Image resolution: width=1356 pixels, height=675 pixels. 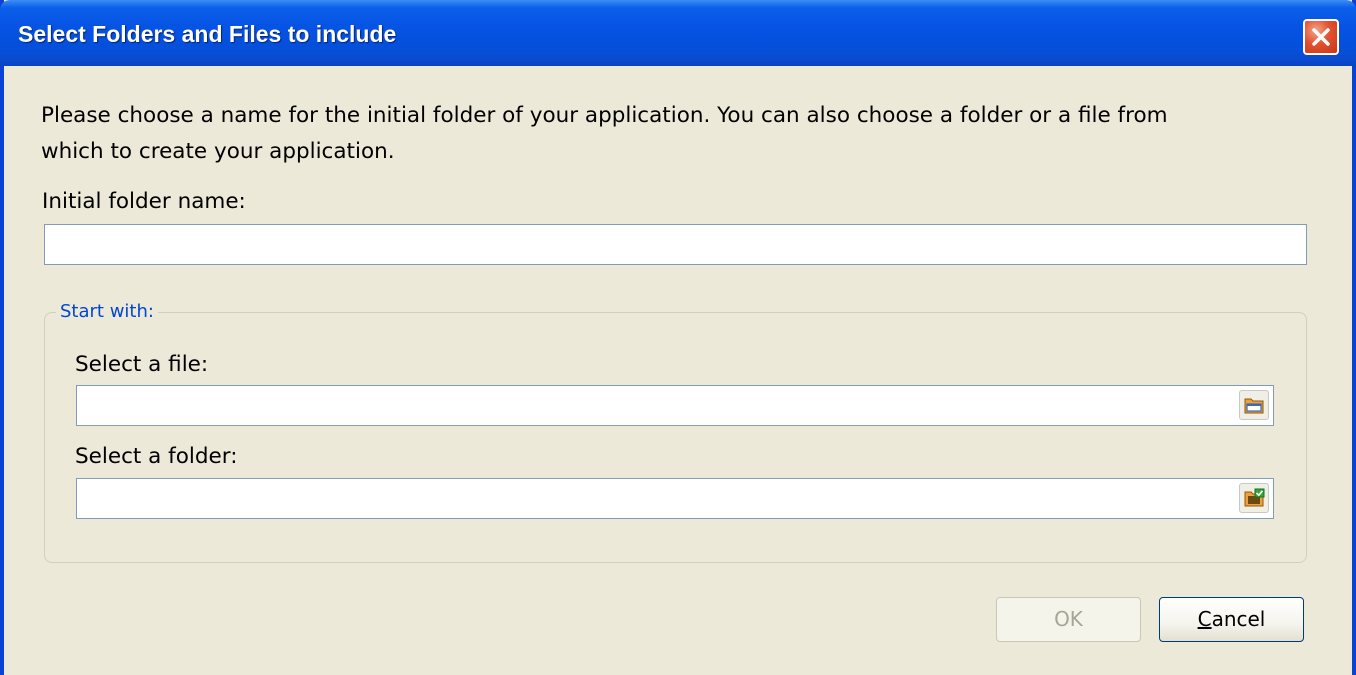 I want to click on open-file-icon, so click(x=1254, y=406).